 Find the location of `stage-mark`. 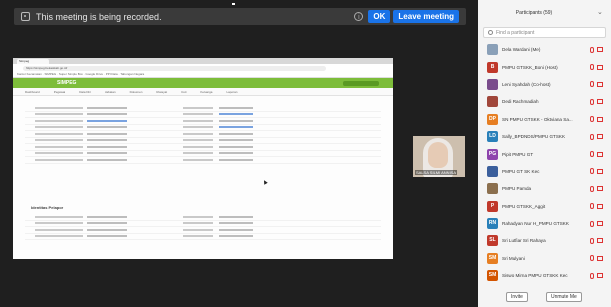

stage-mark is located at coordinates (233, 4).